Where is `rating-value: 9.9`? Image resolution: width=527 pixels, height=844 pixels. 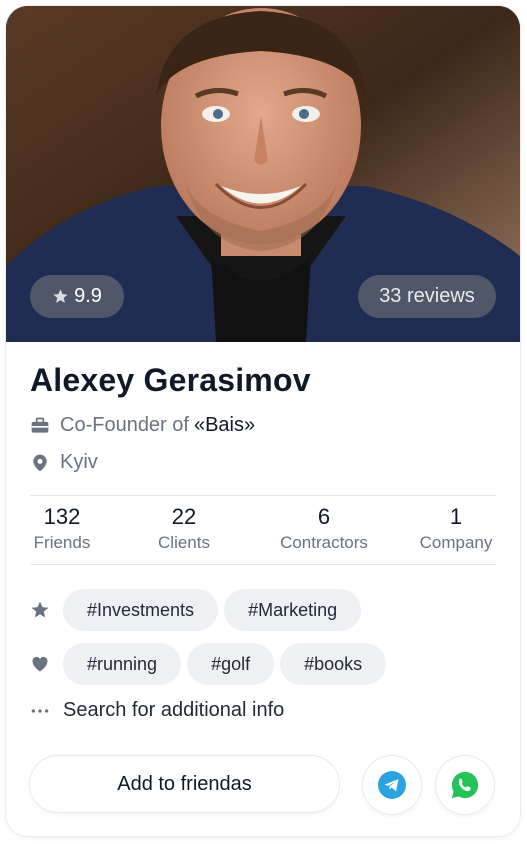
rating-value: 9.9 is located at coordinates (88, 296).